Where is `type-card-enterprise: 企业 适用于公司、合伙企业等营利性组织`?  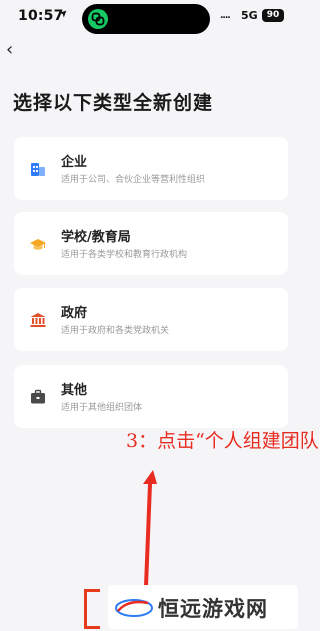
type-card-enterprise: 企业 适用于公司、合伙企业等营利性组织 is located at coordinates (151, 168).